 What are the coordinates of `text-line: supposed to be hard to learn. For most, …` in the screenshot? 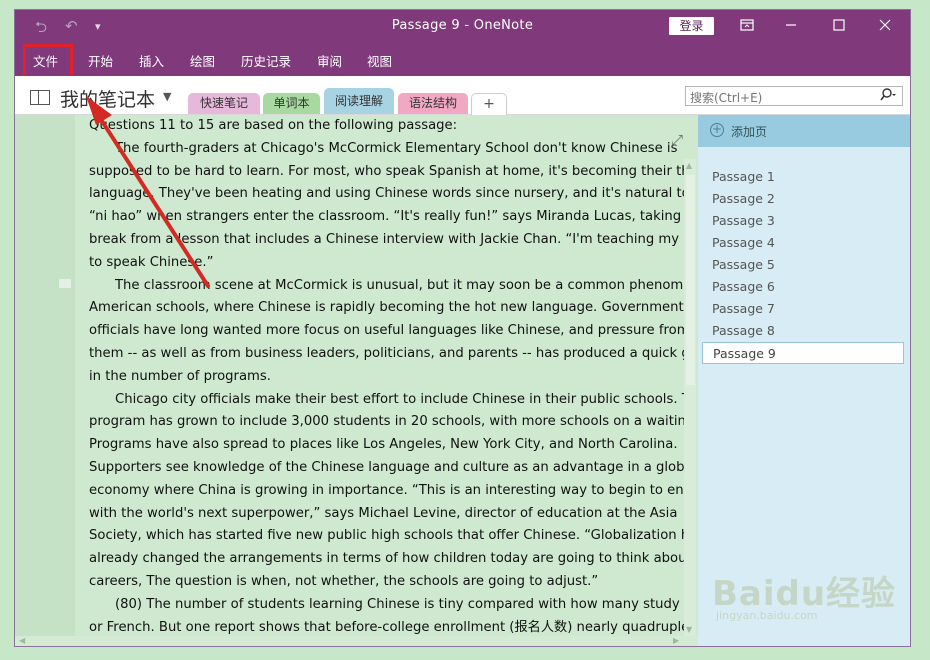 It's located at (386, 171).